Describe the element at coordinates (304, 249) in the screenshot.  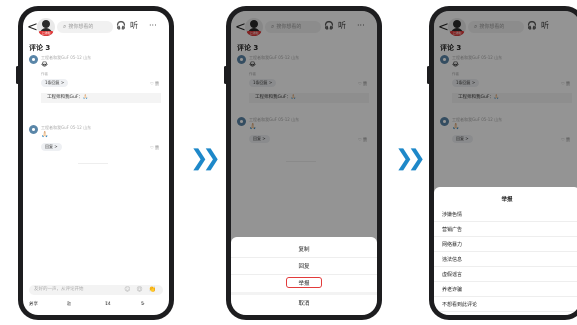
I see `menu-copy: 复制` at that location.